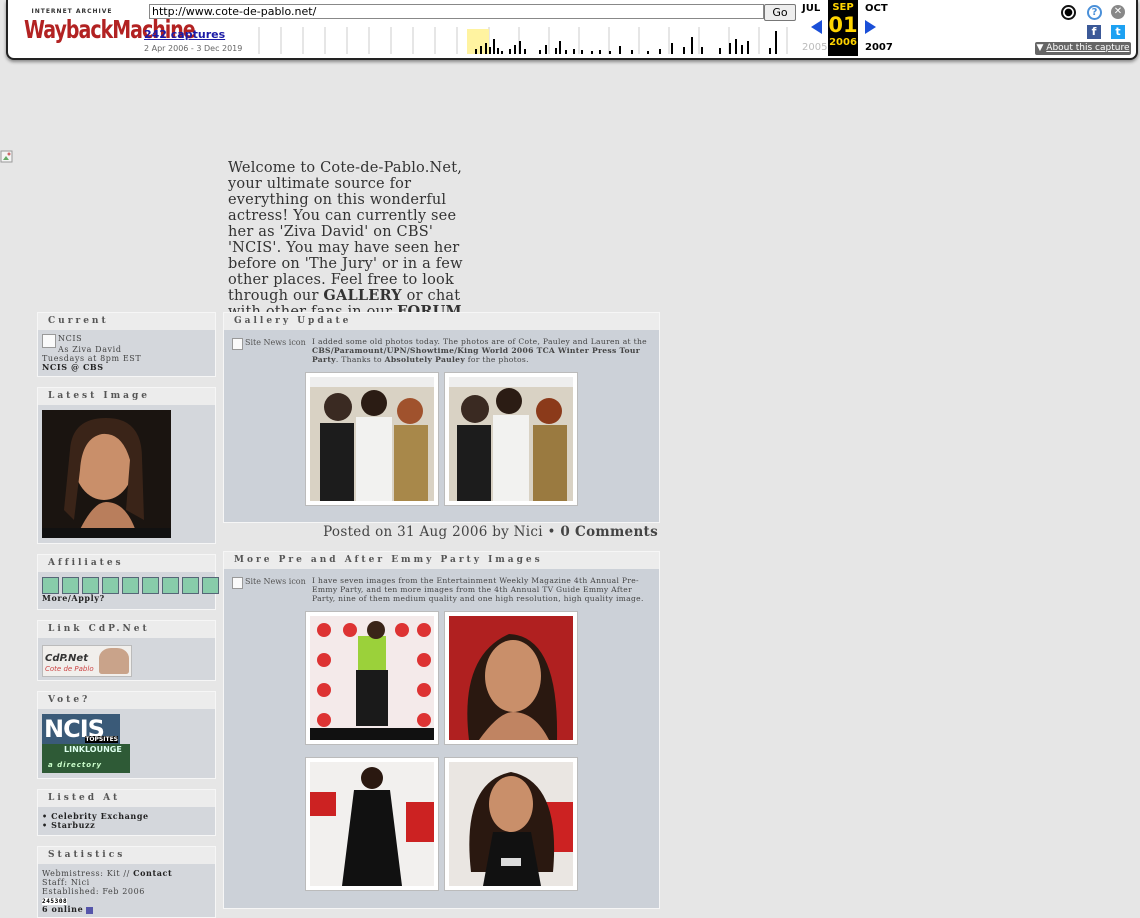  I want to click on ncis-topsites-button: NCIS TOPSITES, so click(81, 729).